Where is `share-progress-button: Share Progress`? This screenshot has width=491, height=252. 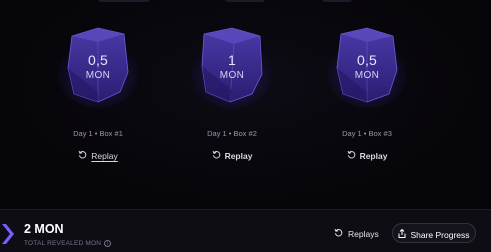
share-progress-button: Share Progress is located at coordinates (434, 233).